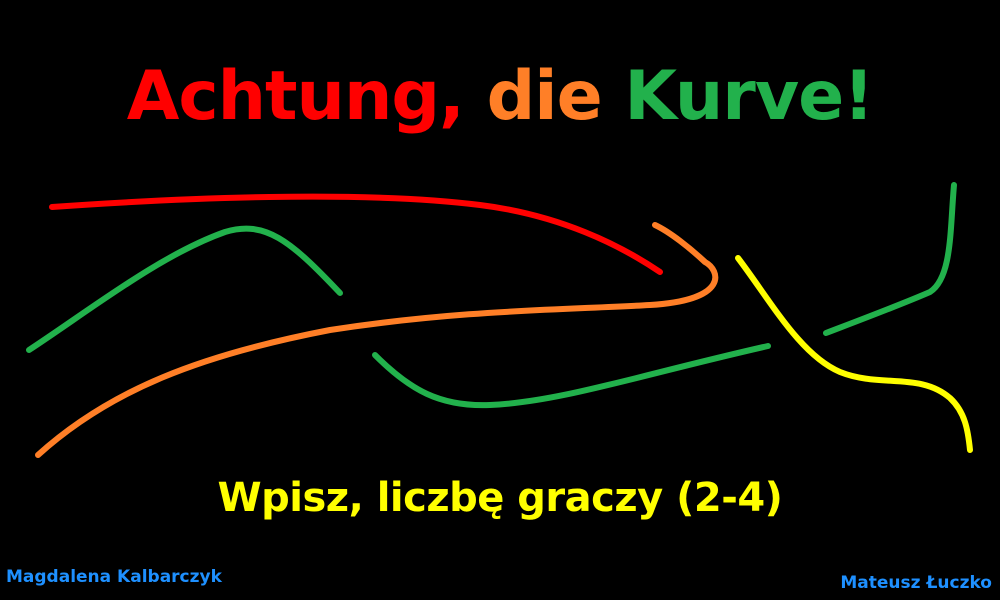 Image resolution: width=1000 pixels, height=600 pixels. What do you see at coordinates (500, 498) in the screenshot?
I see `player-count-prompt: Wpisz, liczbę graczy (2-4)` at bounding box center [500, 498].